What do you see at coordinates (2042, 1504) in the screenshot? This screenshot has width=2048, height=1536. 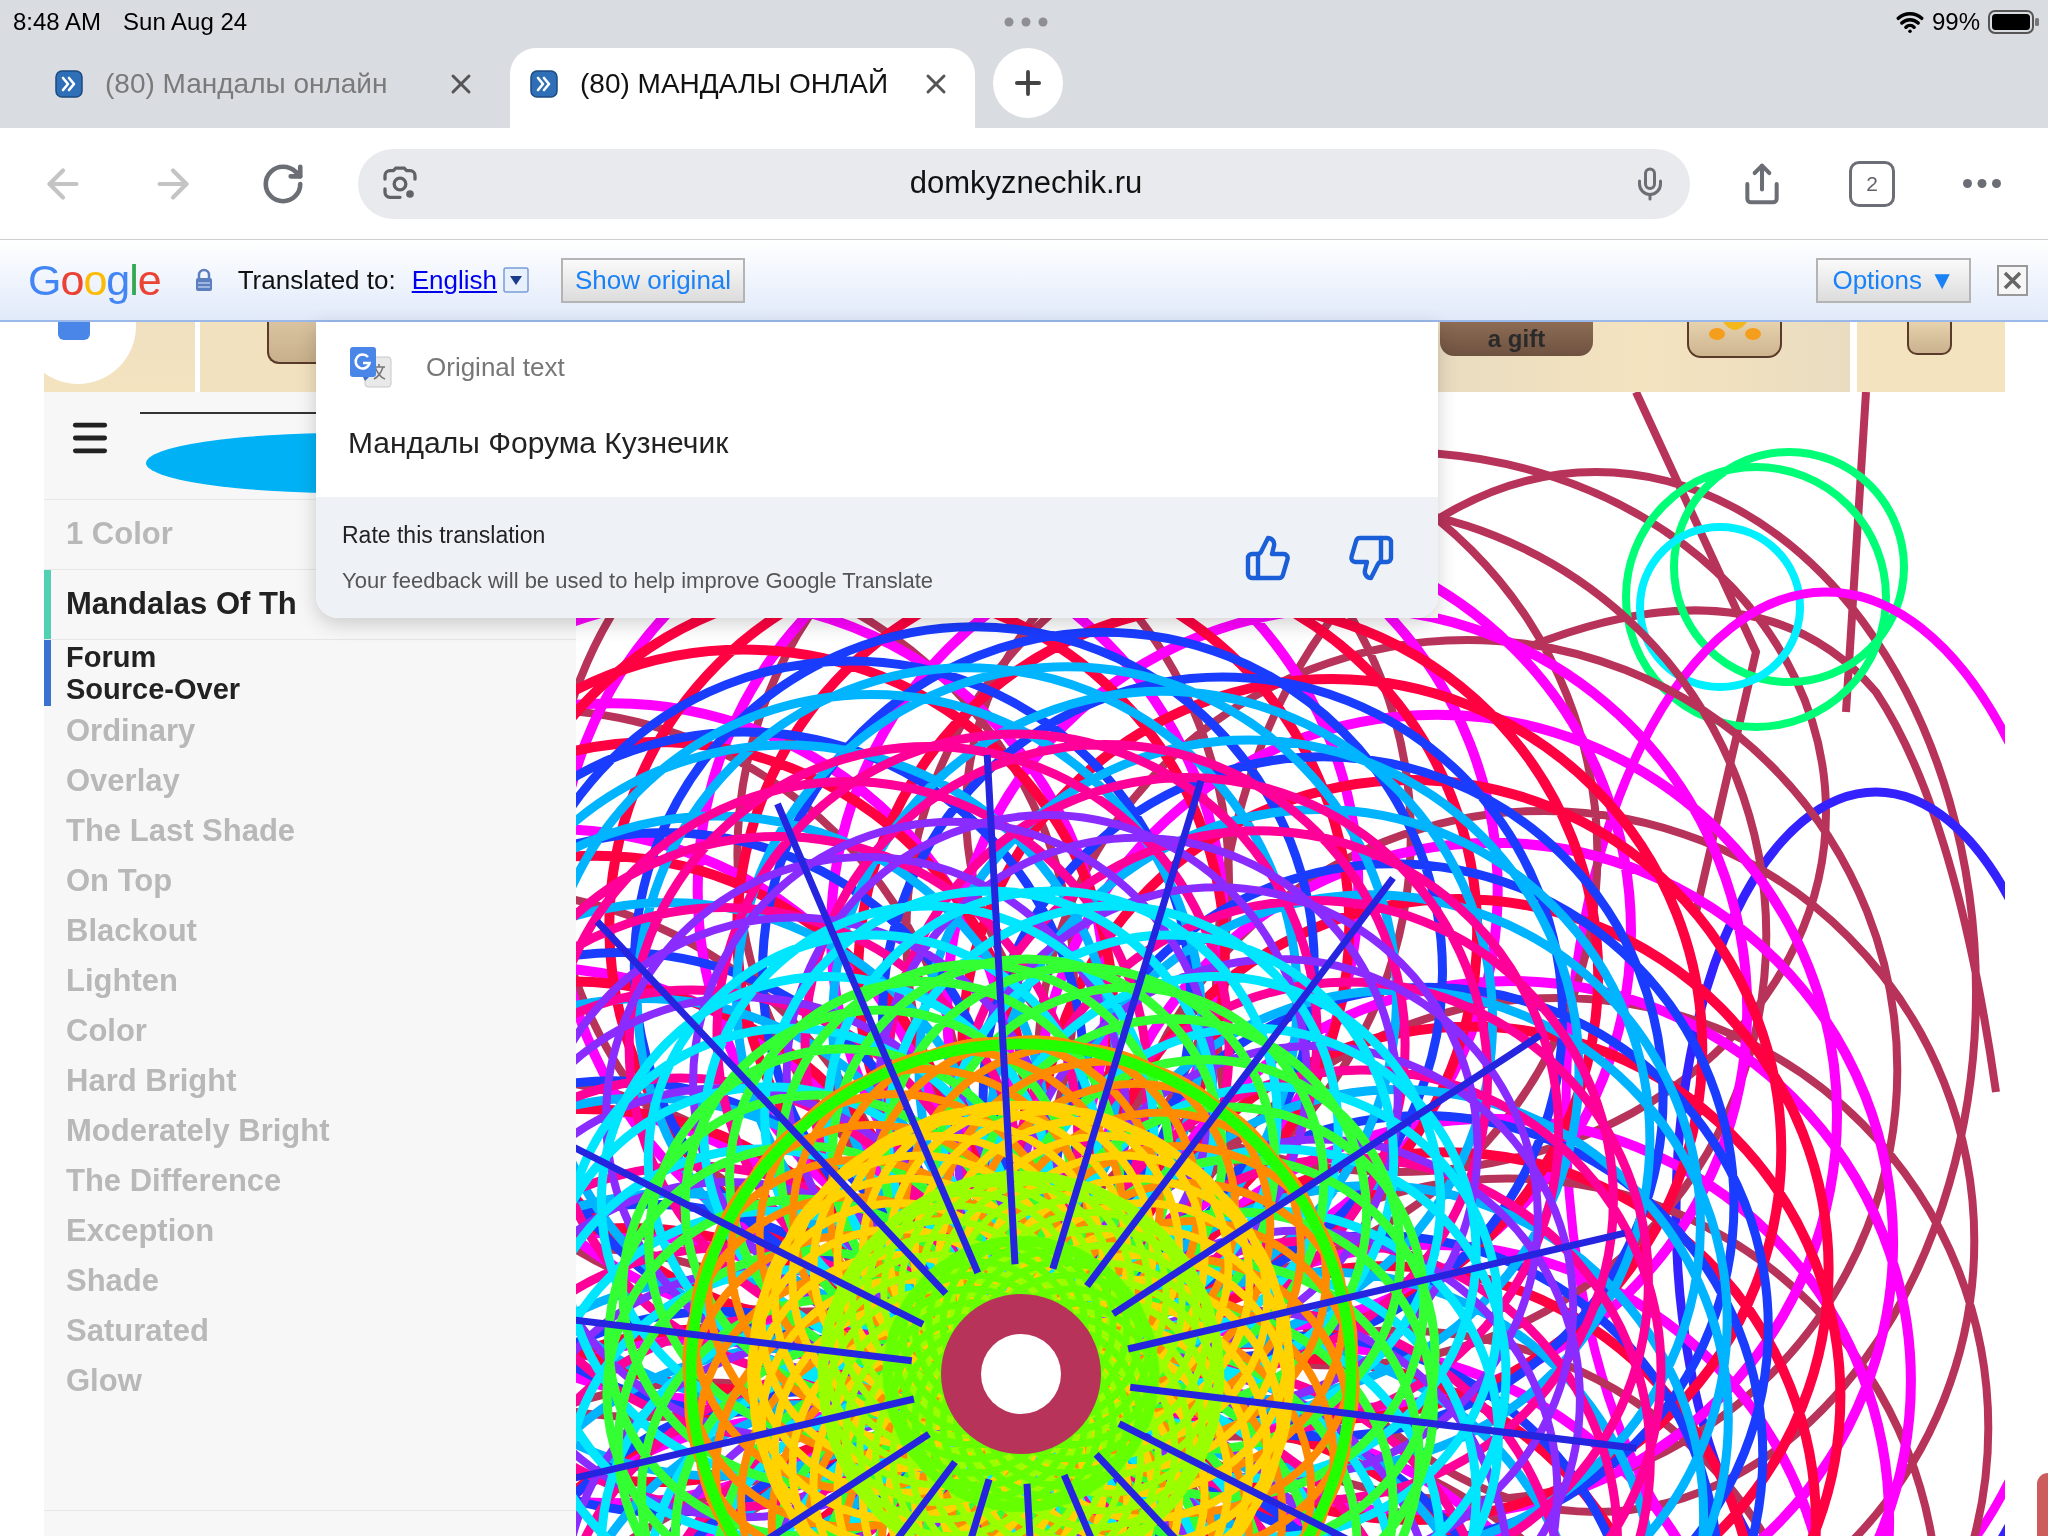 I see `edge-tab` at bounding box center [2042, 1504].